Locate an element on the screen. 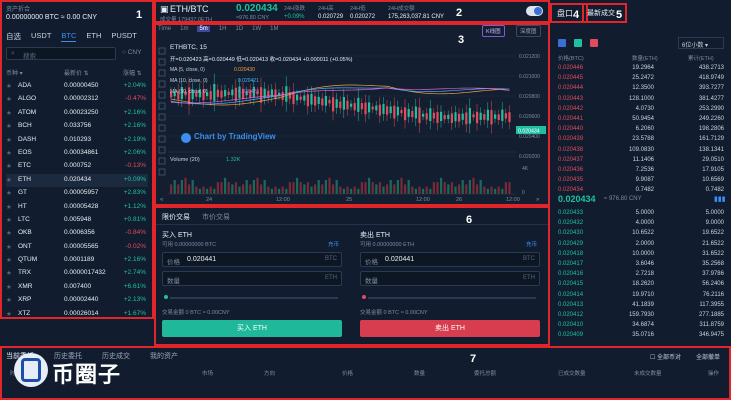 The height and width of the screenshot is (400, 731). orderbook-row: 0.020445 25.2472 418.9749 is located at coordinates (641, 78).